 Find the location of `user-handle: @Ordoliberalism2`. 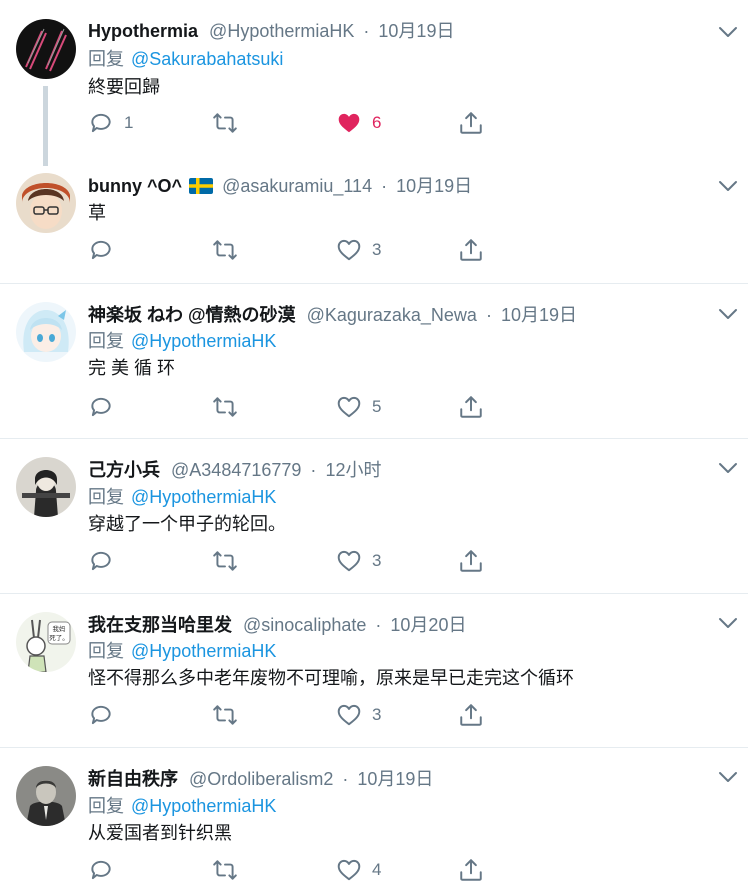

user-handle: @Ordoliberalism2 is located at coordinates (261, 779).